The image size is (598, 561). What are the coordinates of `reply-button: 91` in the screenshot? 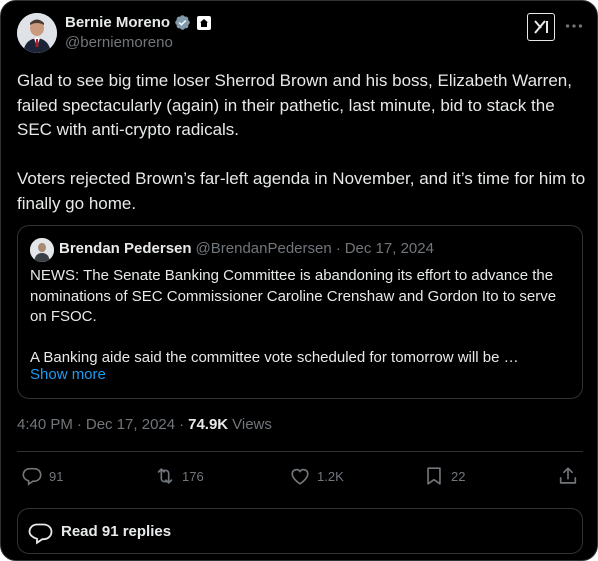 It's located at (42, 476).